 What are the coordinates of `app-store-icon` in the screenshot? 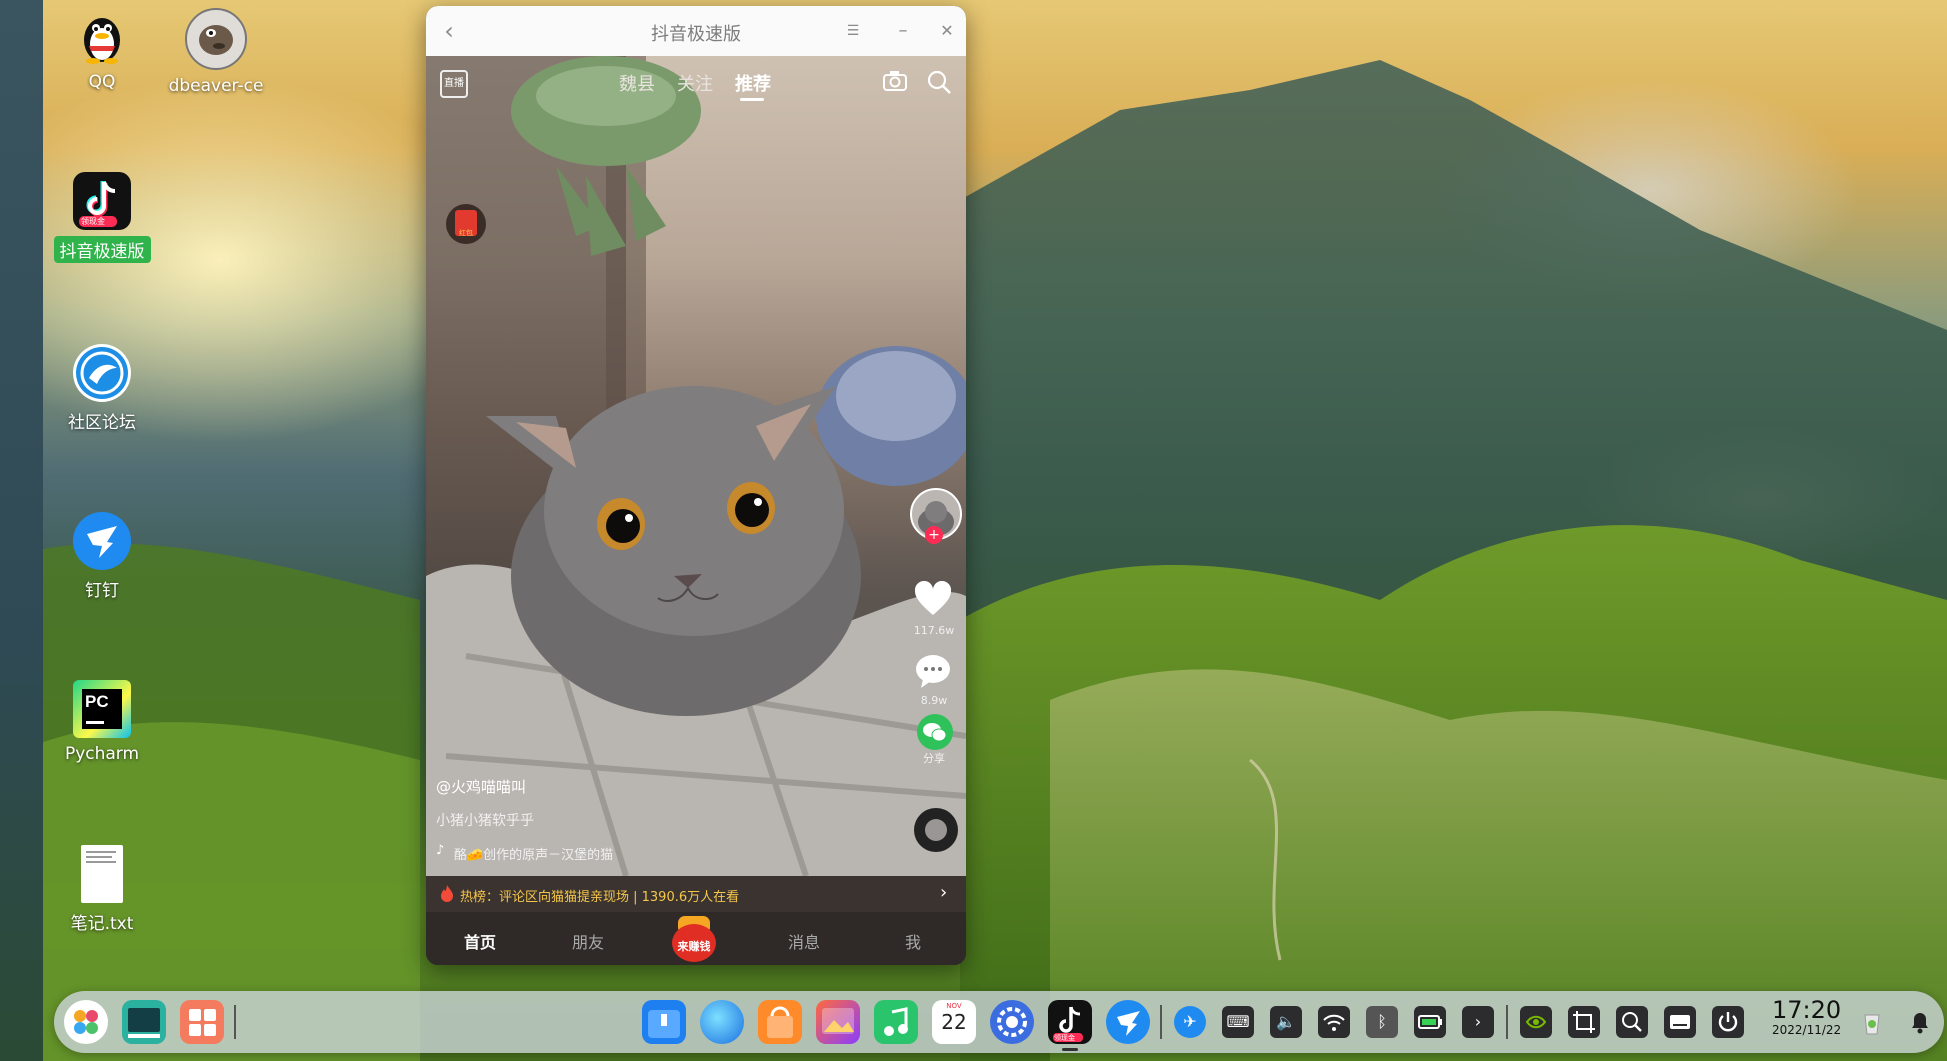 It's located at (780, 1022).